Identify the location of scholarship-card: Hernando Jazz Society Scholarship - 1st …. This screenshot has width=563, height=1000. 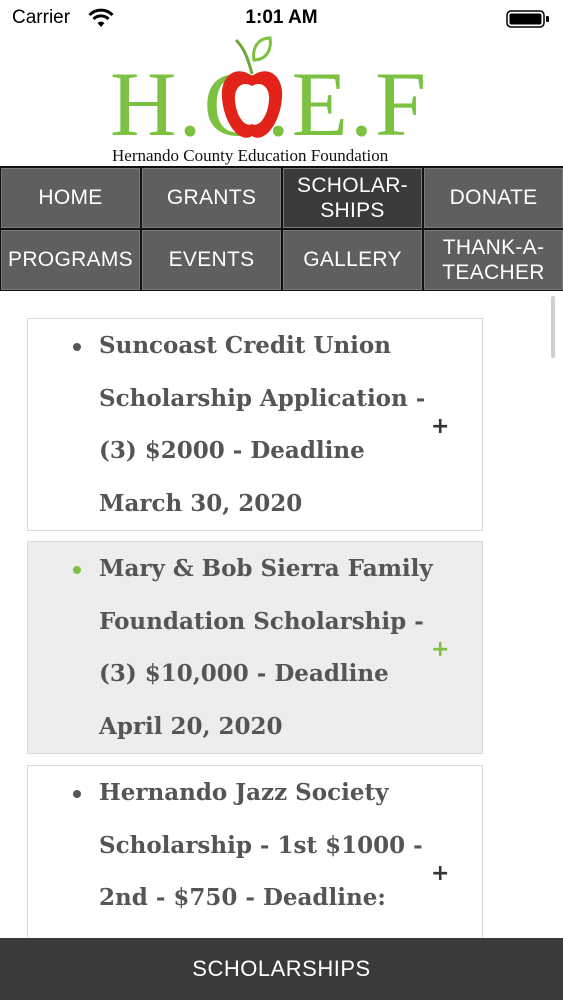
(255, 851).